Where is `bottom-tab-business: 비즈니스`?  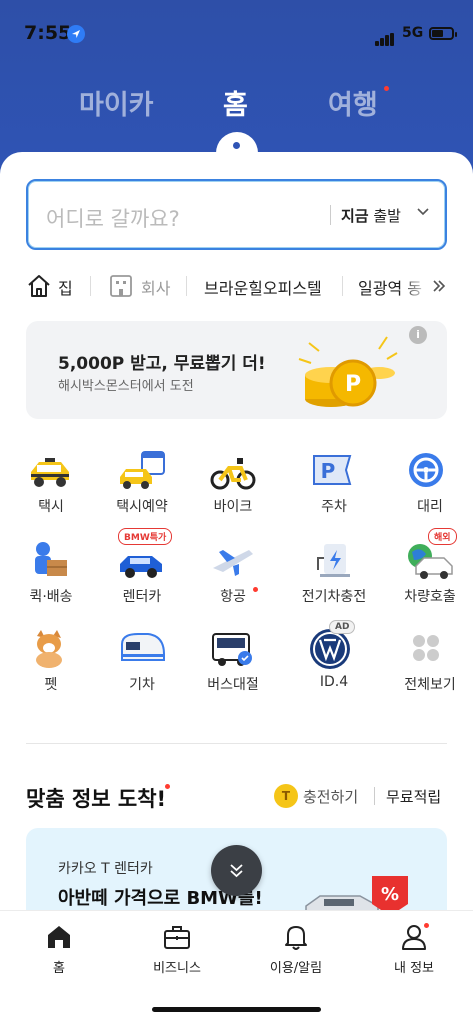 bottom-tab-business: 비즈니스 is located at coordinates (177, 953).